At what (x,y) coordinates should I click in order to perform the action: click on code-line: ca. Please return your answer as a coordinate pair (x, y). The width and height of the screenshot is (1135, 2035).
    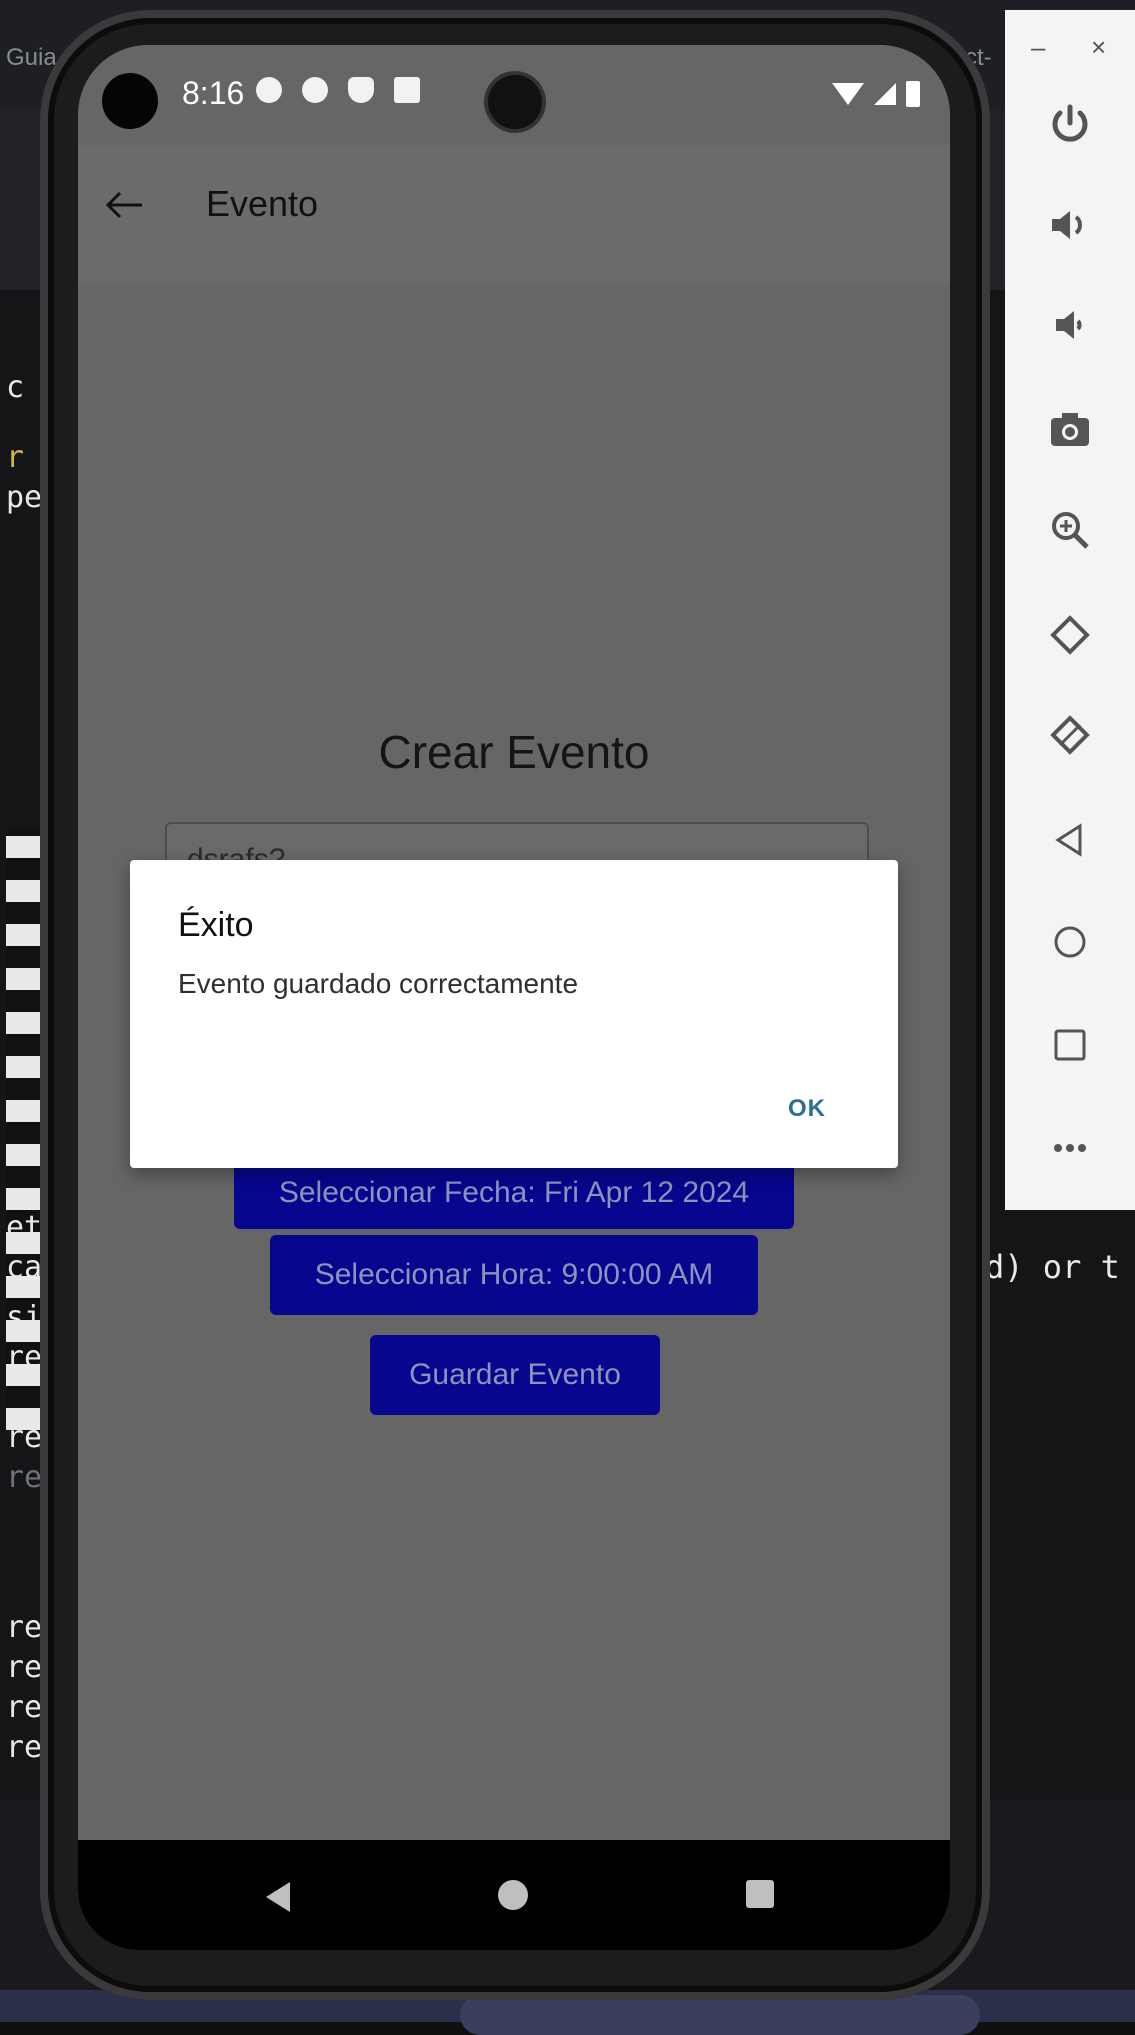
    Looking at the image, I should click on (24, 1267).